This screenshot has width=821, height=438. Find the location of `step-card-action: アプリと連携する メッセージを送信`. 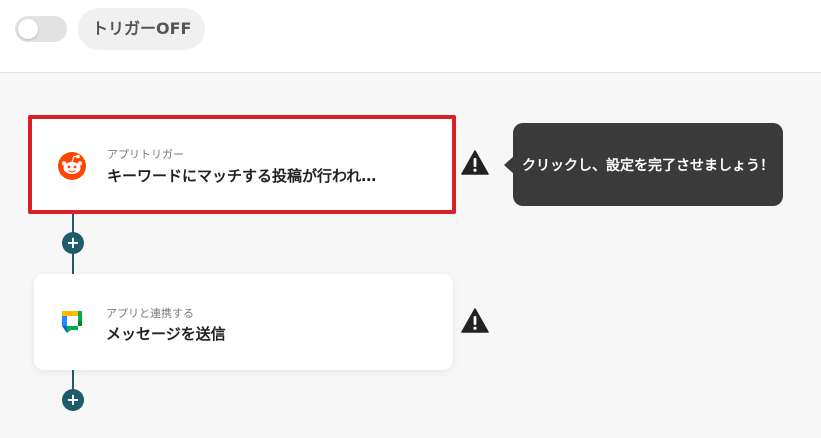

step-card-action: アプリと連携する メッセージを送信 is located at coordinates (243, 322).